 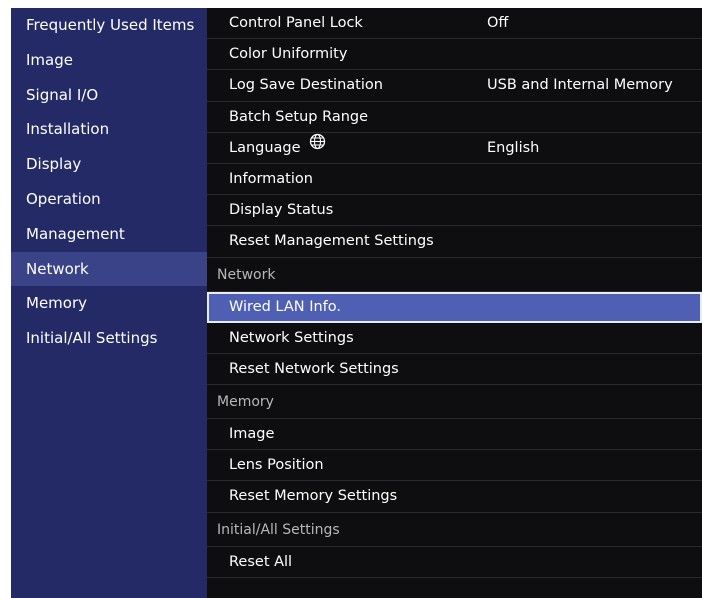 I want to click on menu-row-value: Off, so click(x=498, y=23).